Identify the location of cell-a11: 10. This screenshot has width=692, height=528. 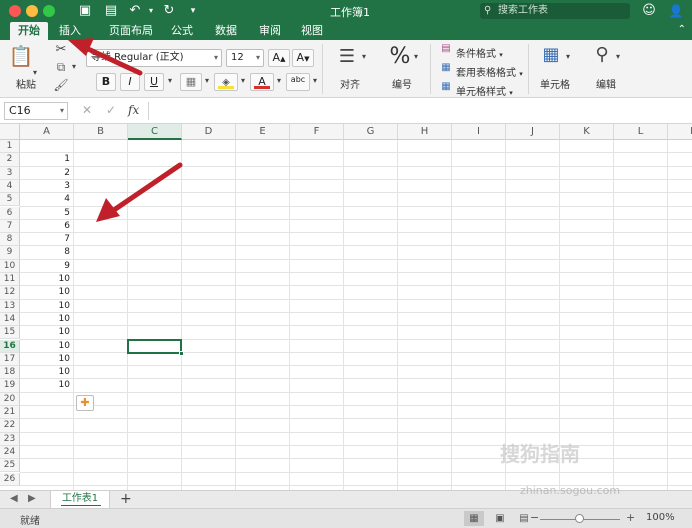
(46, 279).